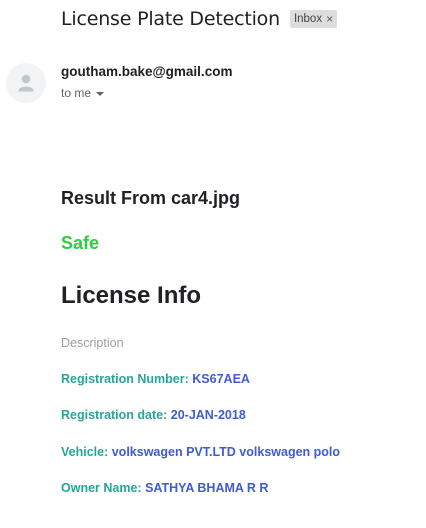  What do you see at coordinates (146, 71) in the screenshot?
I see `sender-email: goutham.bake@gmail.com` at bounding box center [146, 71].